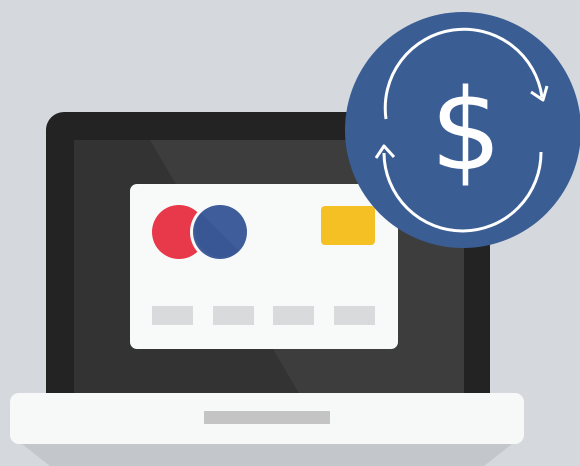 This screenshot has height=466, width=580. What do you see at coordinates (267, 455) in the screenshot?
I see `laptop-base-shadow` at bounding box center [267, 455].